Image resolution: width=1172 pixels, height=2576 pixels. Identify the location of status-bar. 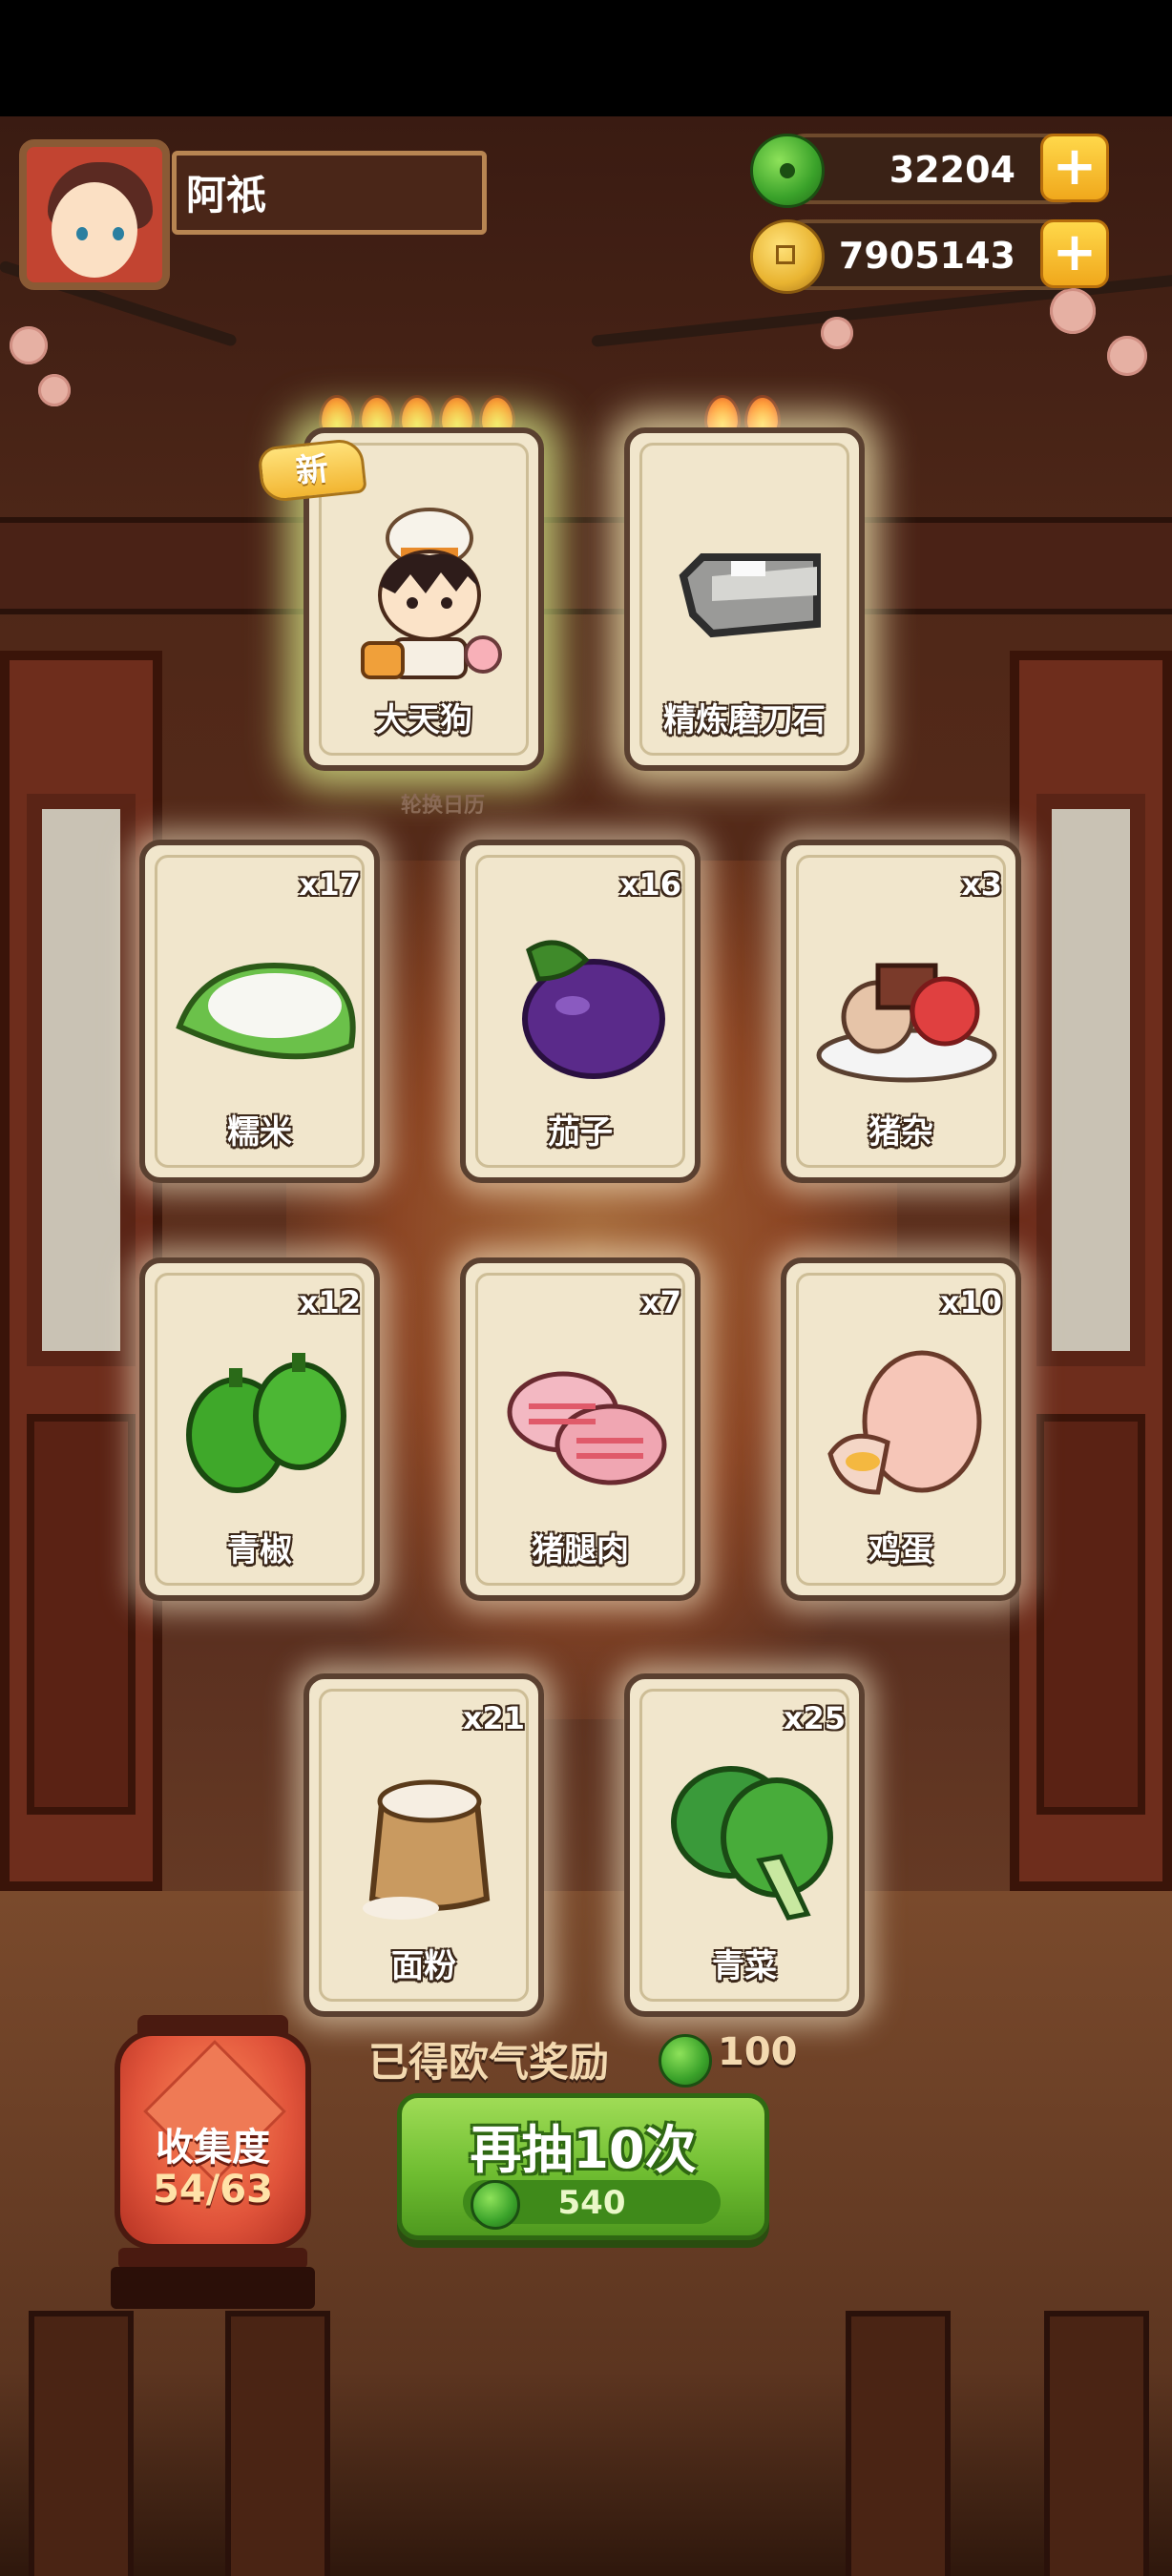
(586, 58).